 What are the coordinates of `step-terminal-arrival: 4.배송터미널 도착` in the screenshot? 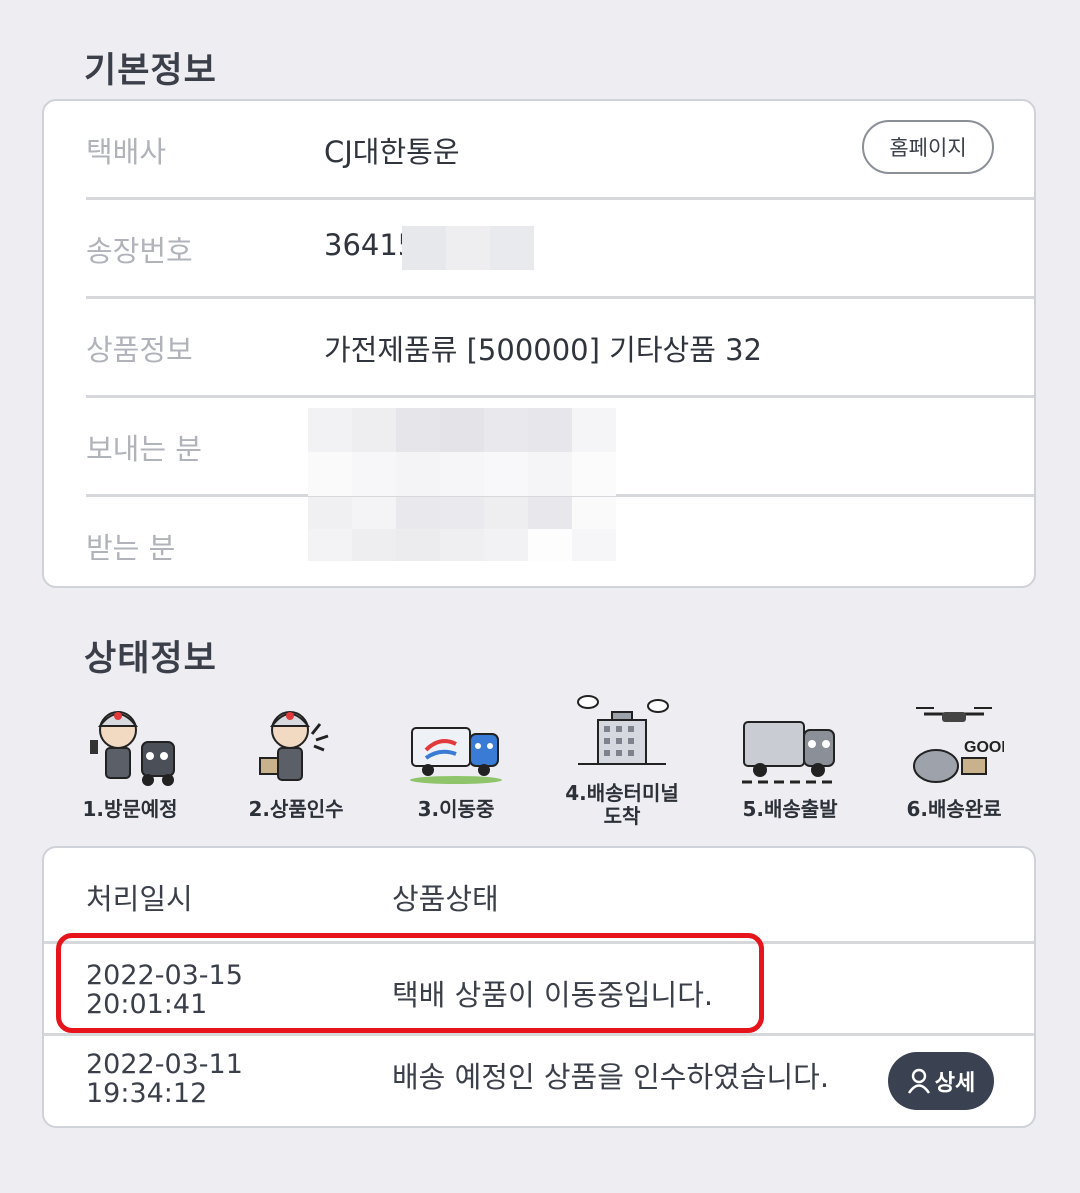 It's located at (622, 765).